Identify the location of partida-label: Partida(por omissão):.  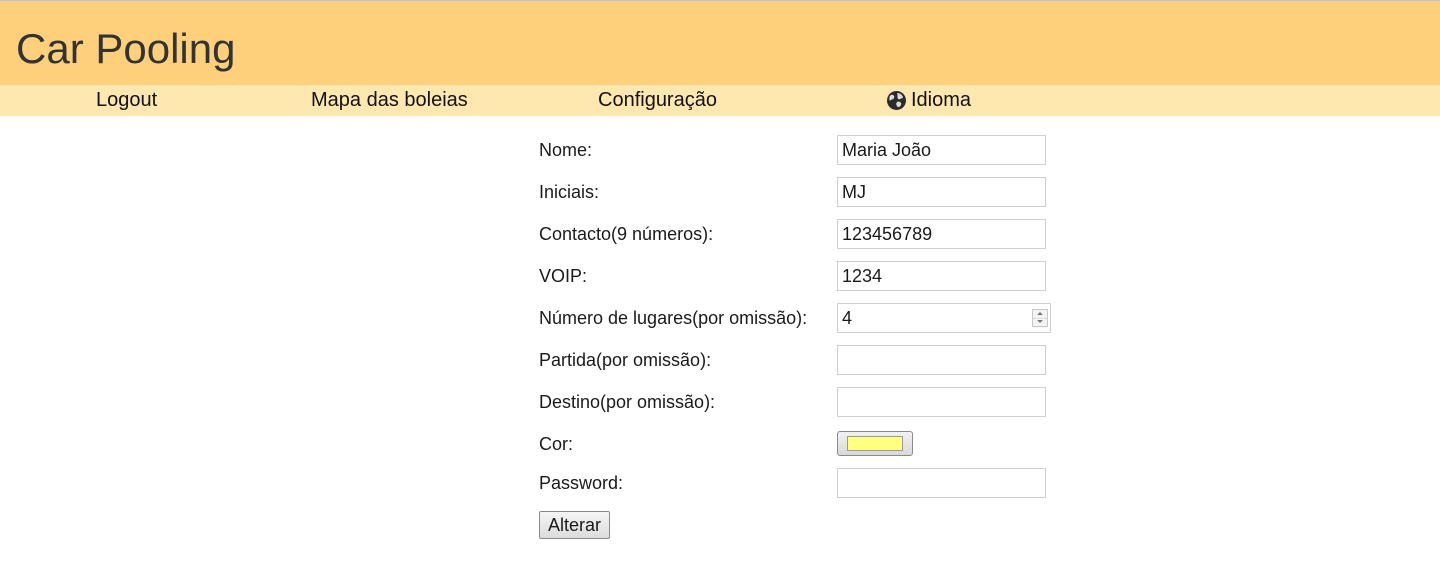
(625, 360).